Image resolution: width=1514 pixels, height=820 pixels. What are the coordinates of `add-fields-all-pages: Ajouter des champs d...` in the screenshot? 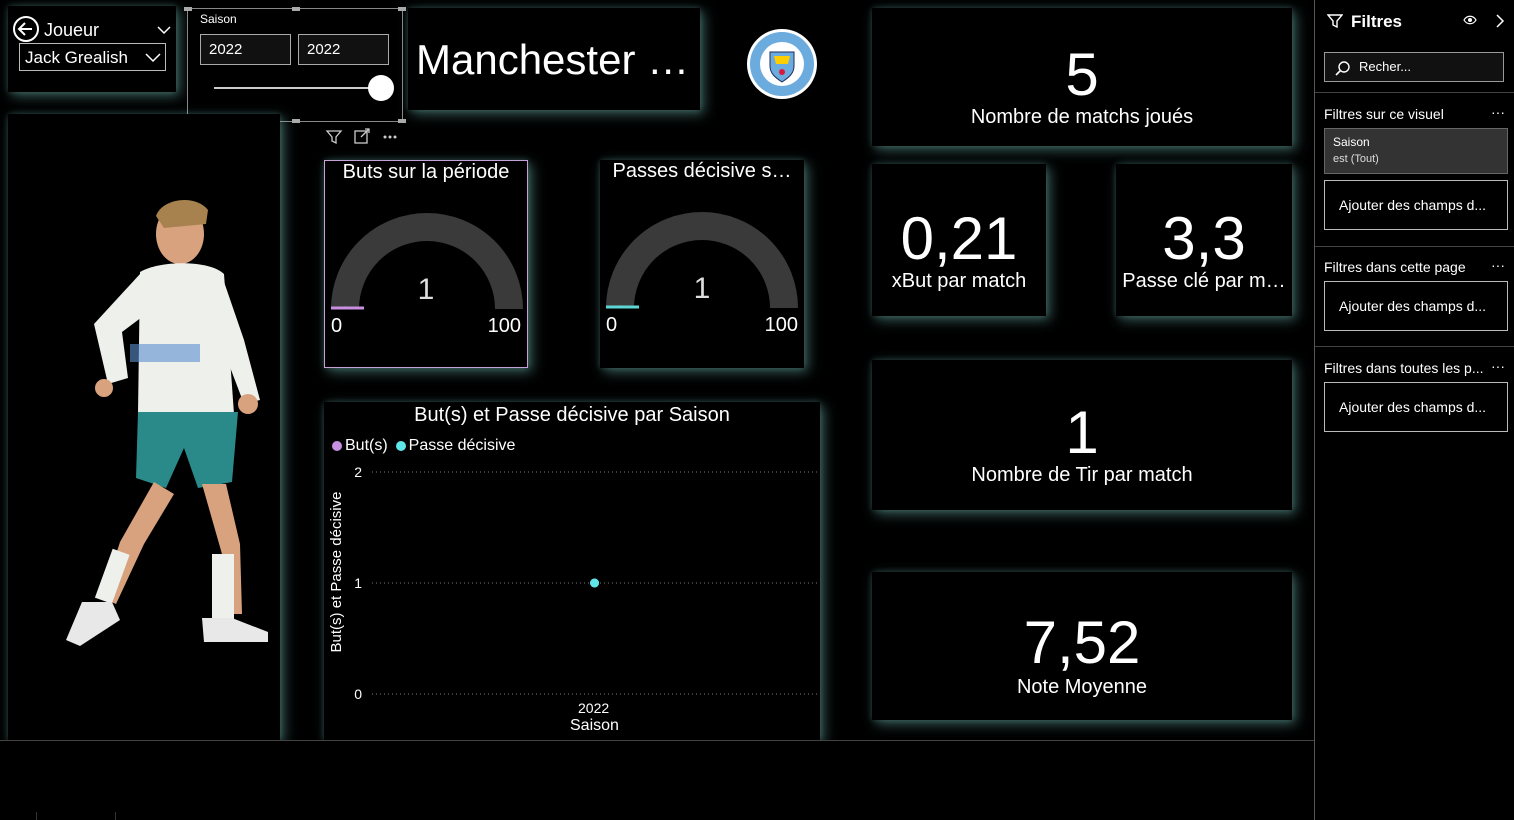 It's located at (1416, 407).